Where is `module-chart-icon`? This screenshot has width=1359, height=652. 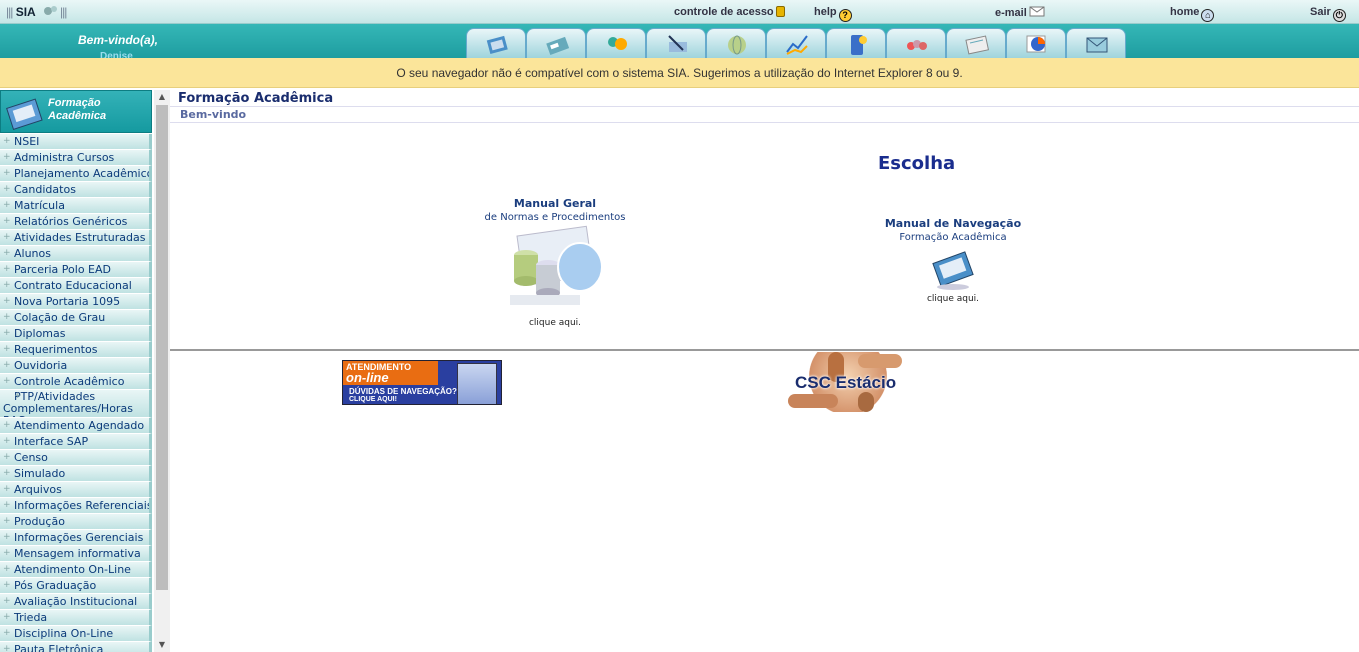
module-chart-icon is located at coordinates (796, 43).